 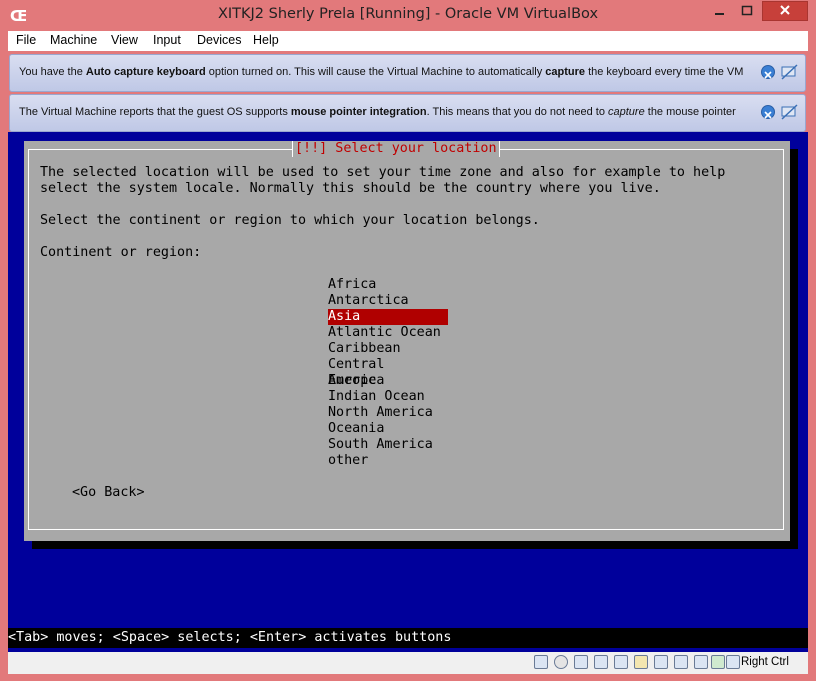 What do you see at coordinates (388, 429) in the screenshot?
I see `option-oceania: Oceania` at bounding box center [388, 429].